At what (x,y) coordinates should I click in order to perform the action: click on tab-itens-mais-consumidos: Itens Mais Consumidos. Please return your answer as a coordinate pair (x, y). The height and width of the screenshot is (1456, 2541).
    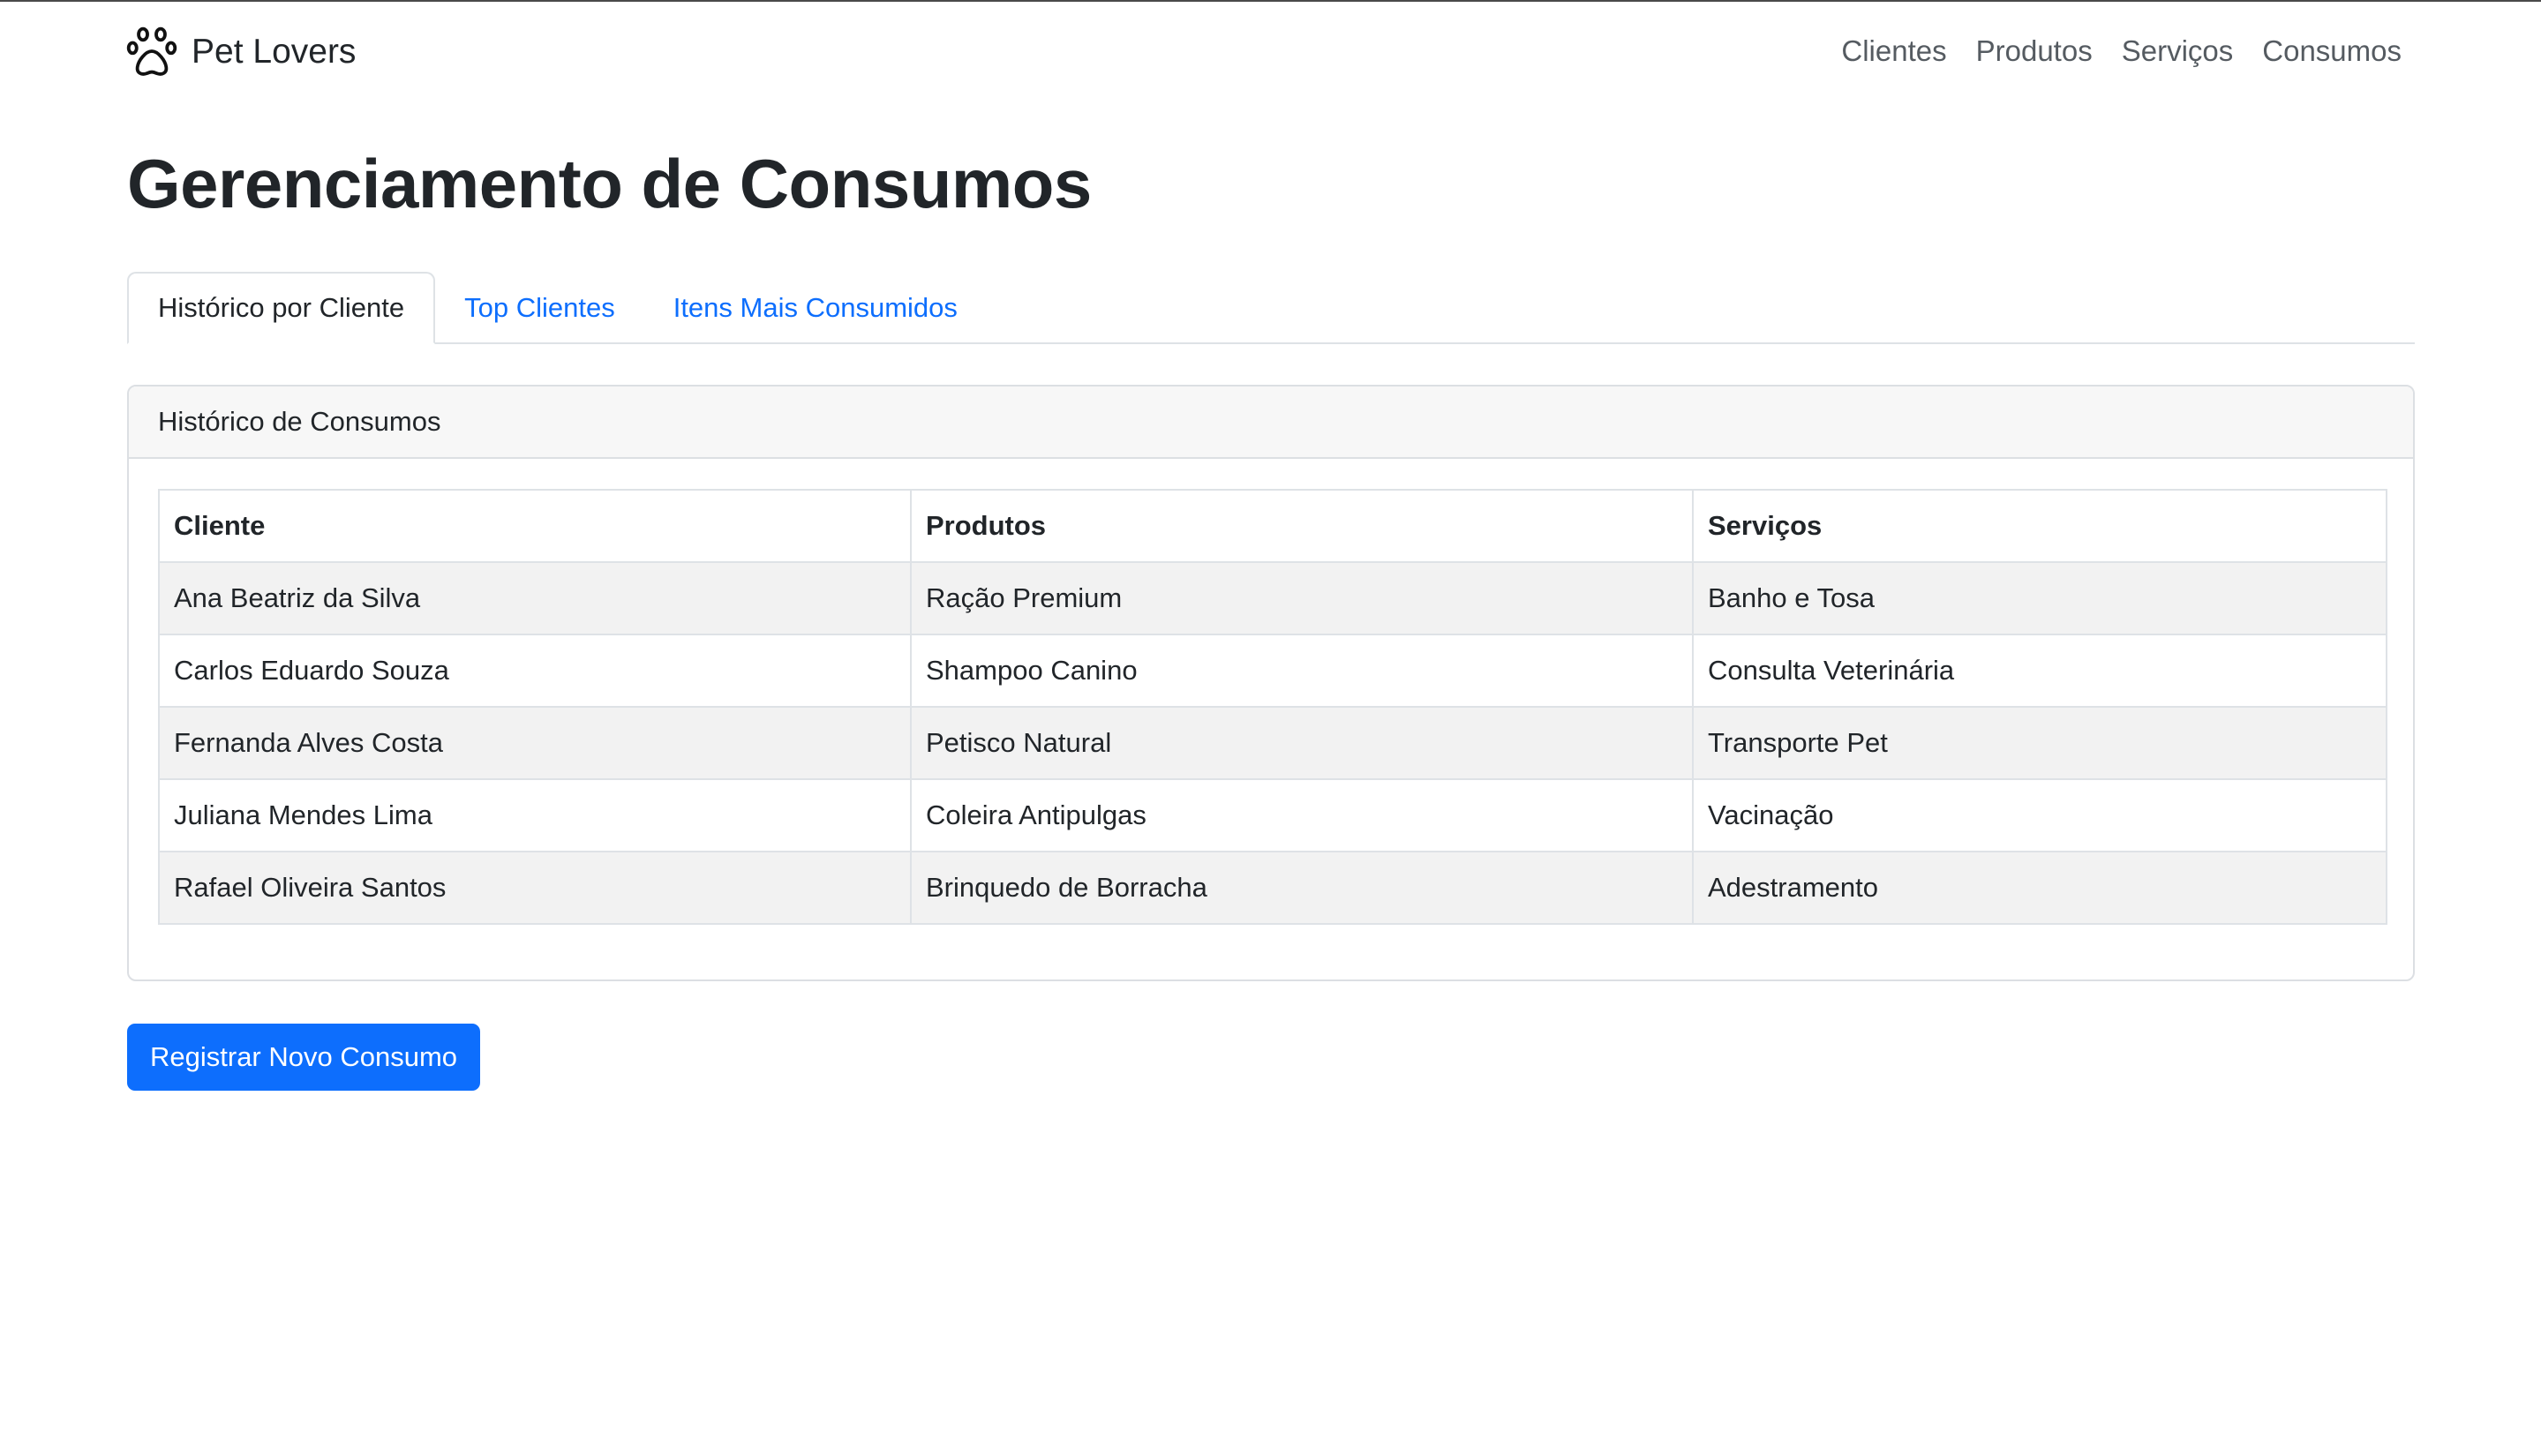
    Looking at the image, I should click on (815, 308).